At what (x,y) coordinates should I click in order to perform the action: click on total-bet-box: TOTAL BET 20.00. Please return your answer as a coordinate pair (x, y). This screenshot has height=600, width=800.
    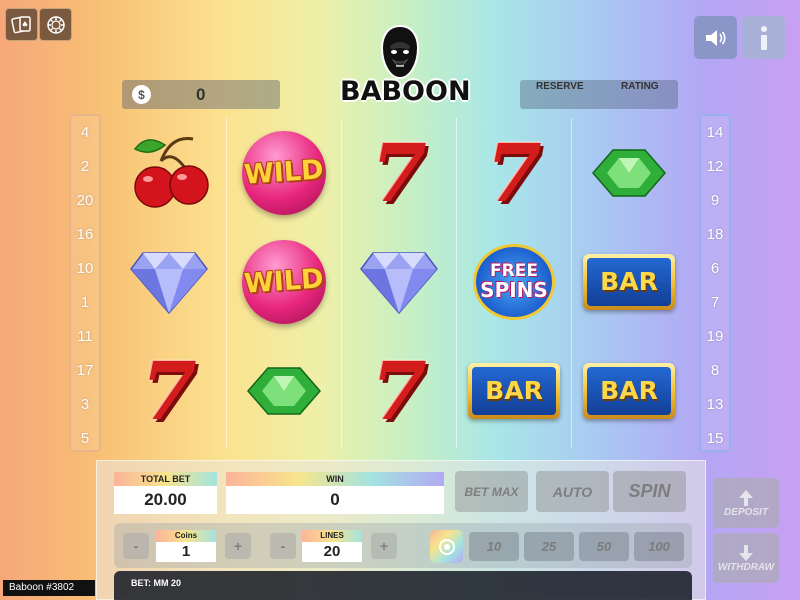
    Looking at the image, I should click on (165, 493).